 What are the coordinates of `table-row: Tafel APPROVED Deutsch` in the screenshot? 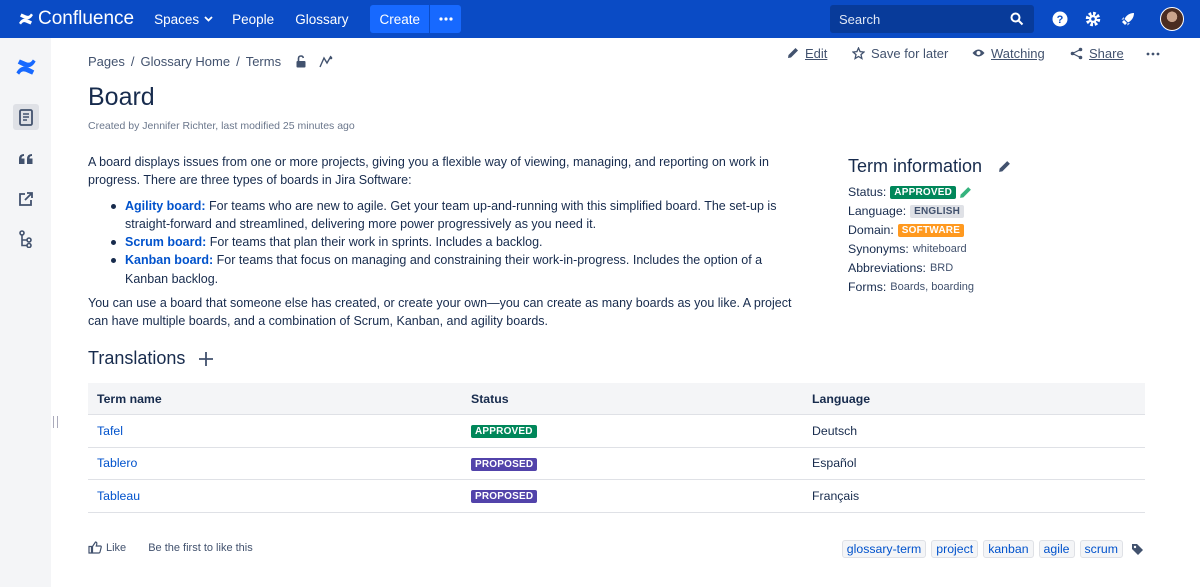 It's located at (616, 431).